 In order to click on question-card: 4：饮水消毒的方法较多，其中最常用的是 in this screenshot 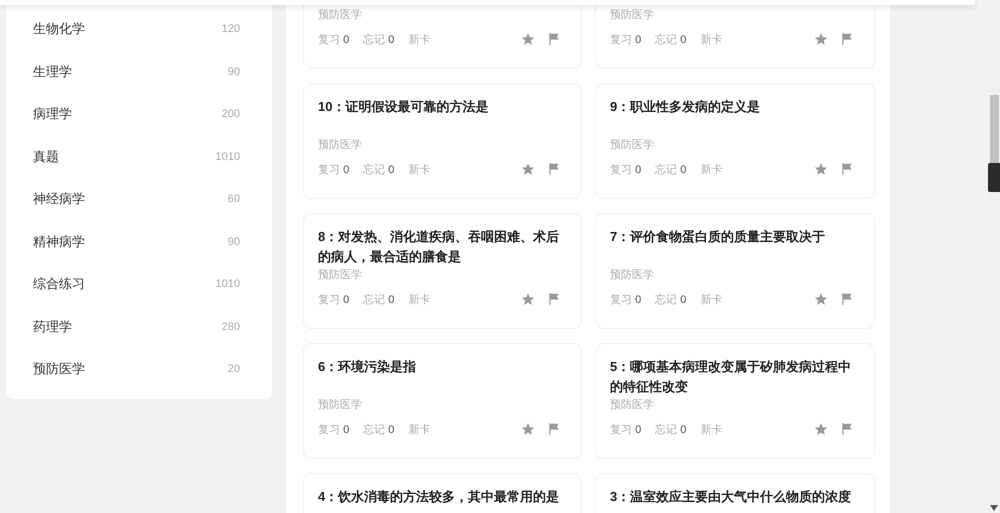, I will do `click(442, 493)`.